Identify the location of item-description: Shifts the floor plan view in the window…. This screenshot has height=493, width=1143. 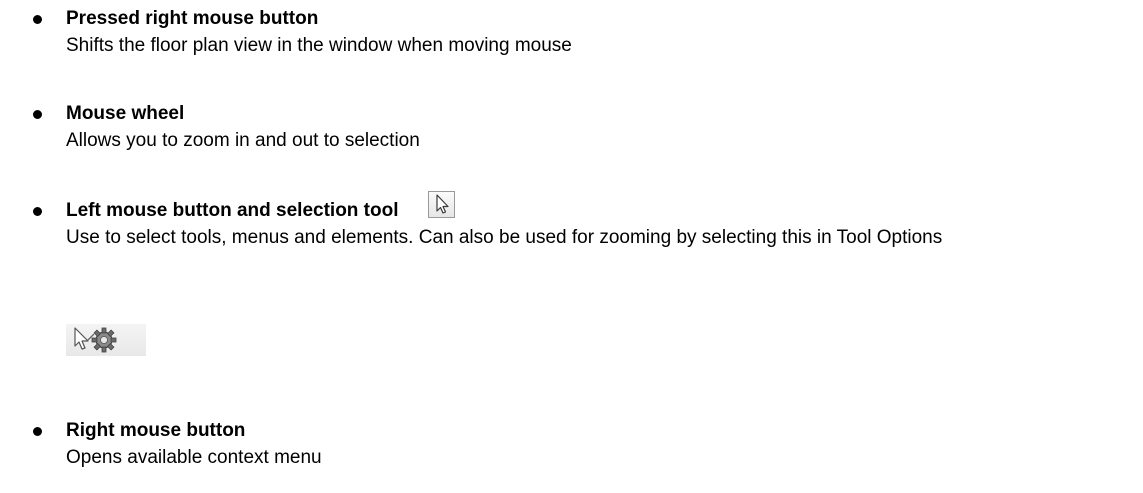
(319, 45).